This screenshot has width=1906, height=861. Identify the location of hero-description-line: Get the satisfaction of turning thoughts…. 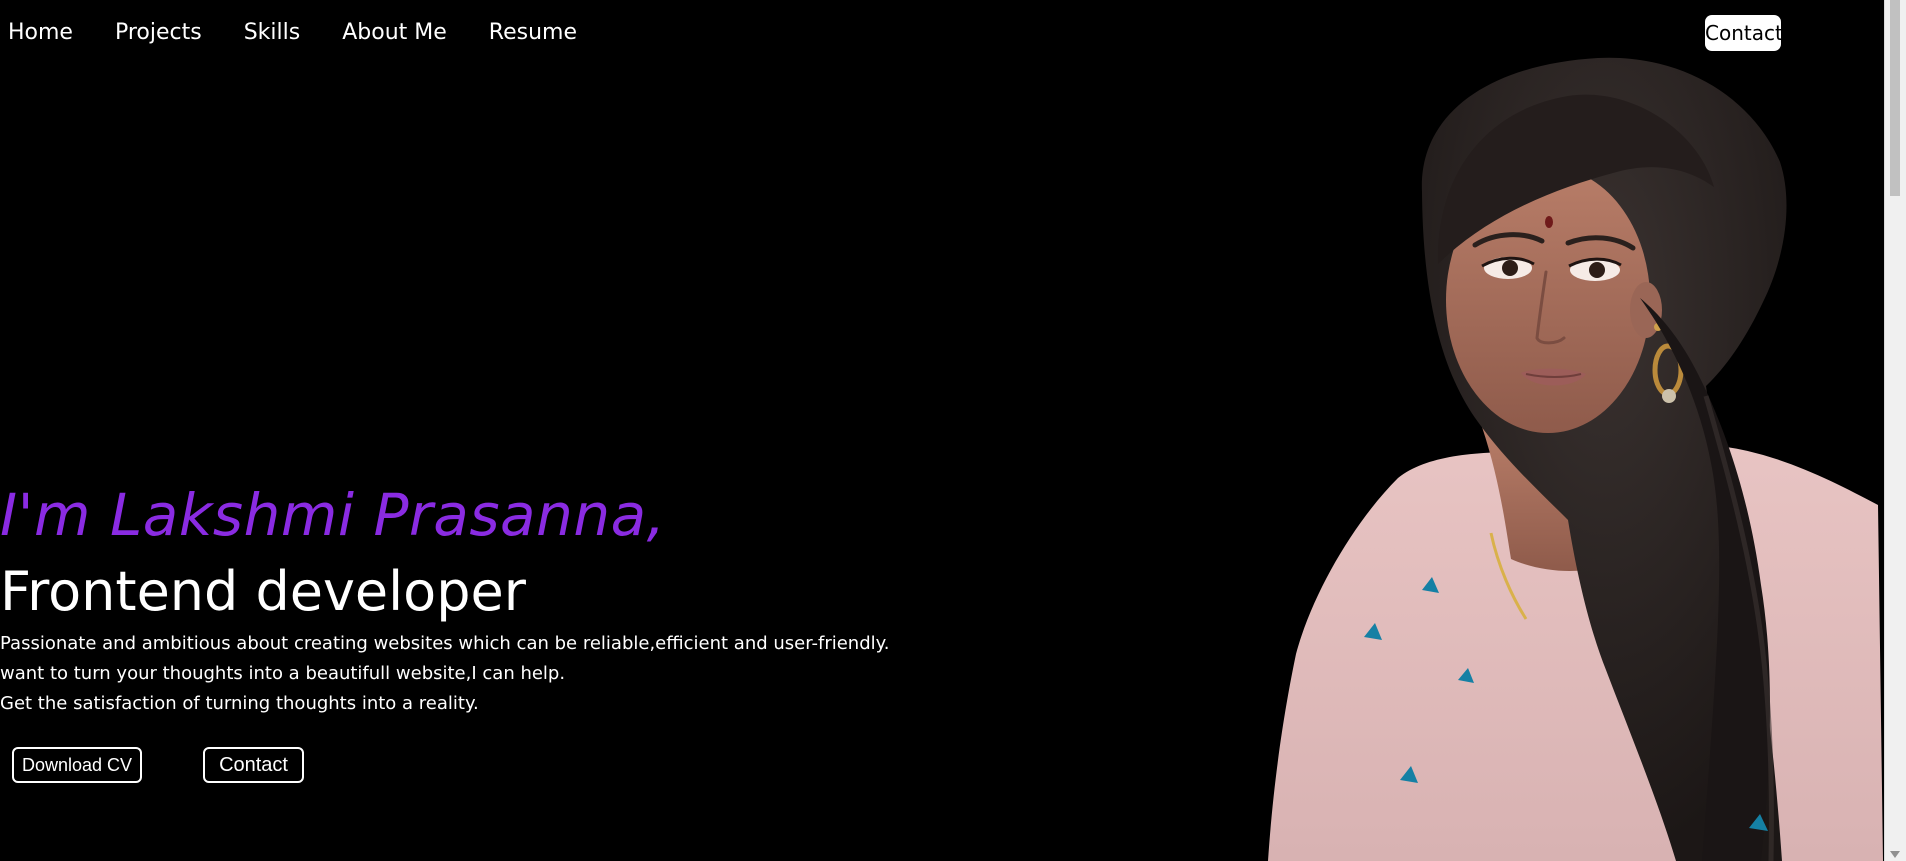
(239, 703).